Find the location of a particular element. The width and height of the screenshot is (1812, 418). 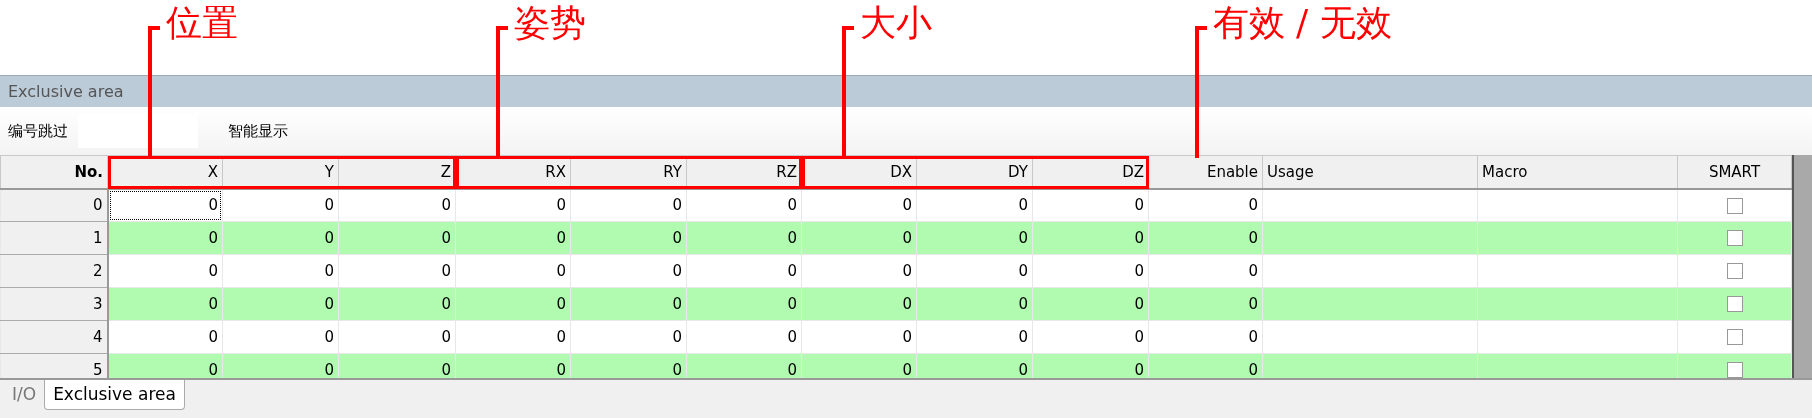

annotation-label: 有效 / 无效 is located at coordinates (1302, 23).